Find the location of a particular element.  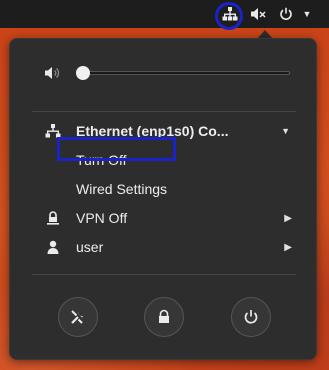

user-icon is located at coordinates (53, 247).